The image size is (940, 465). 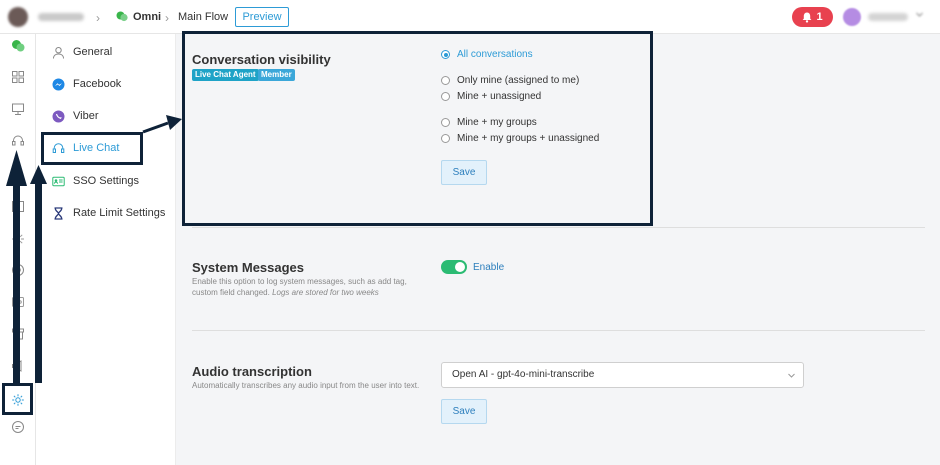 What do you see at coordinates (523, 374) in the screenshot?
I see `select-value: Open AI - gpt-4o-mini-transcribe` at bounding box center [523, 374].